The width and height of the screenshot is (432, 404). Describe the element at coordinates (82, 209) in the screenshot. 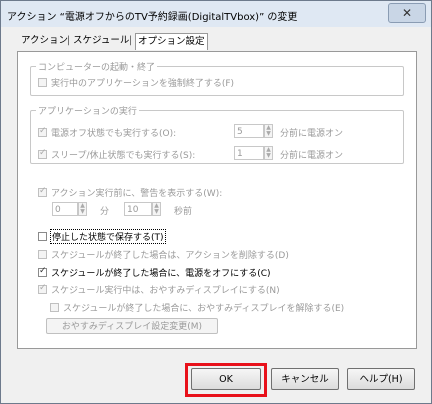

I see `warning-minutes-spinner: ▲ ▼` at that location.